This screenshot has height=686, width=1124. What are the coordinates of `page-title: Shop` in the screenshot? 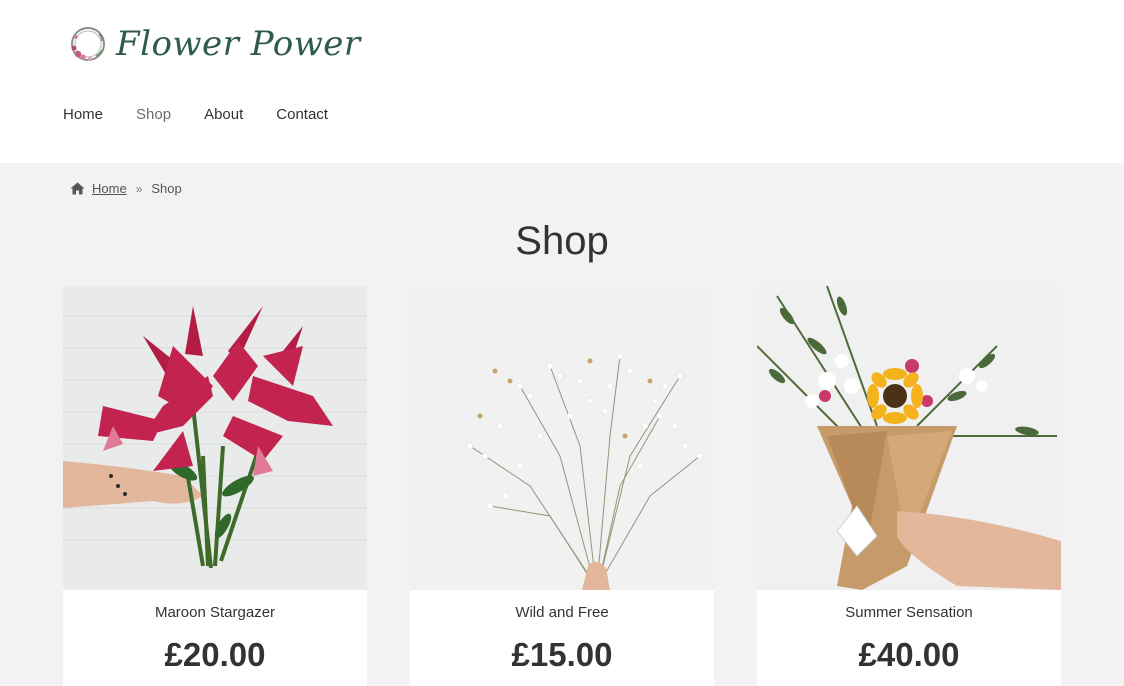 It's located at (562, 241).